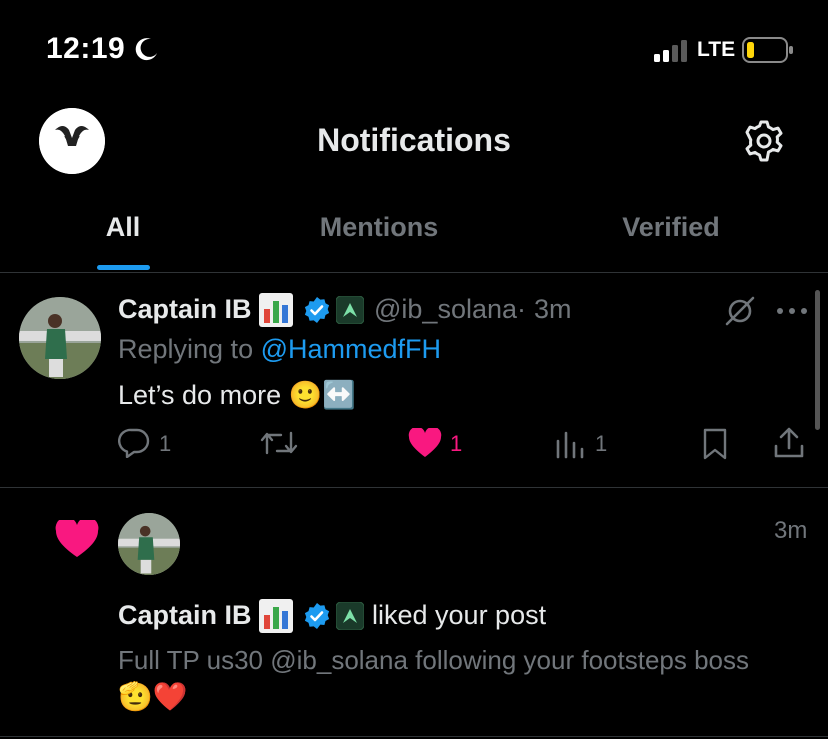 This screenshot has width=828, height=739. I want to click on page-title: Notifications, so click(414, 140).